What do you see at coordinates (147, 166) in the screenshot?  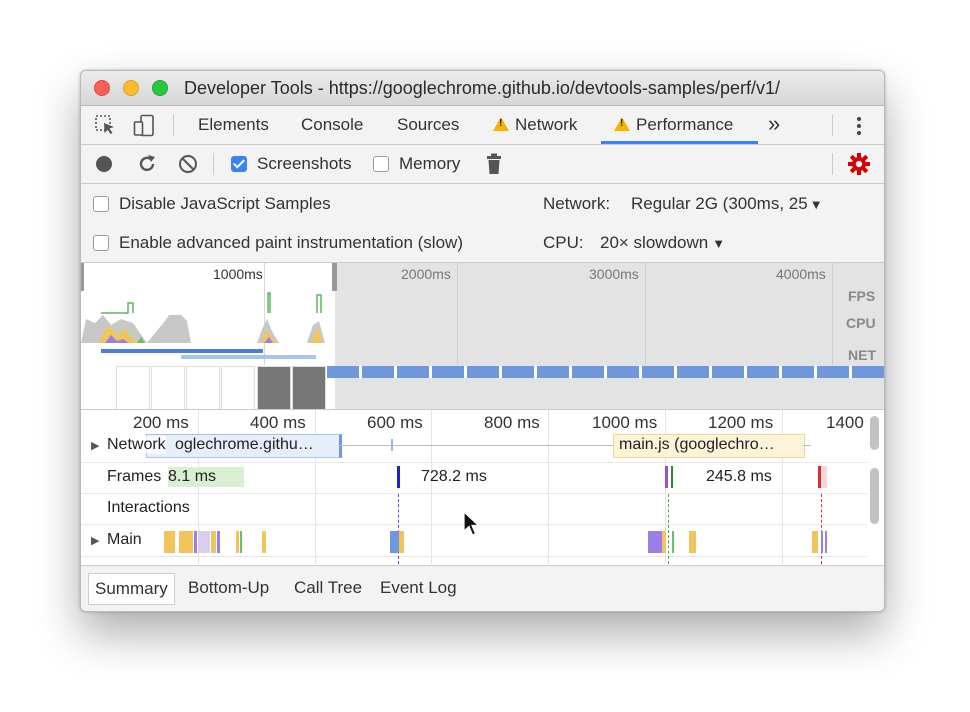 I see `reload-record-icon` at bounding box center [147, 166].